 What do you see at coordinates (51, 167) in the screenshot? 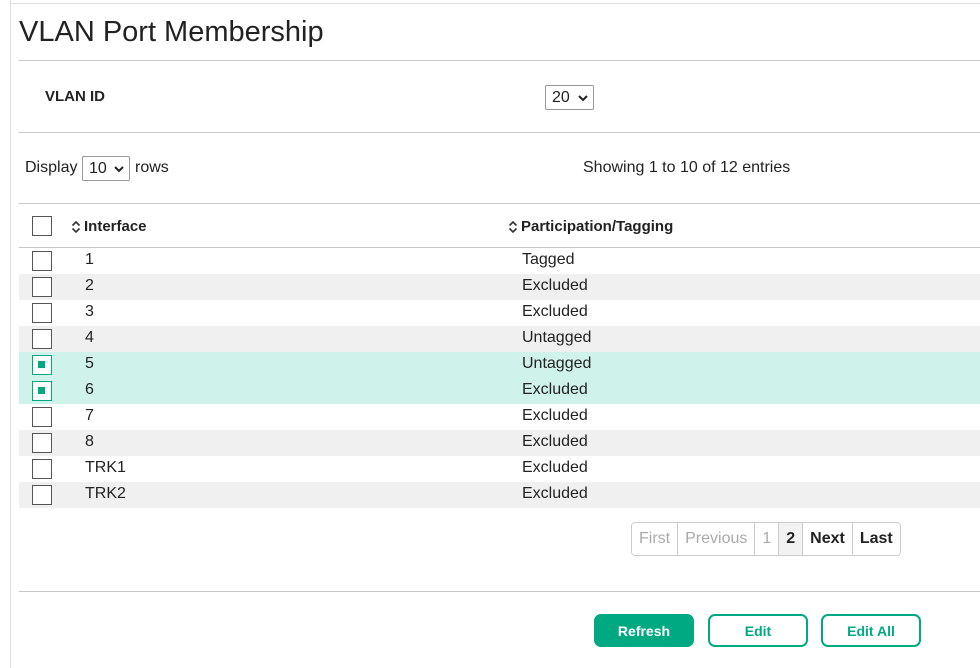
I see `display-label: Display` at bounding box center [51, 167].